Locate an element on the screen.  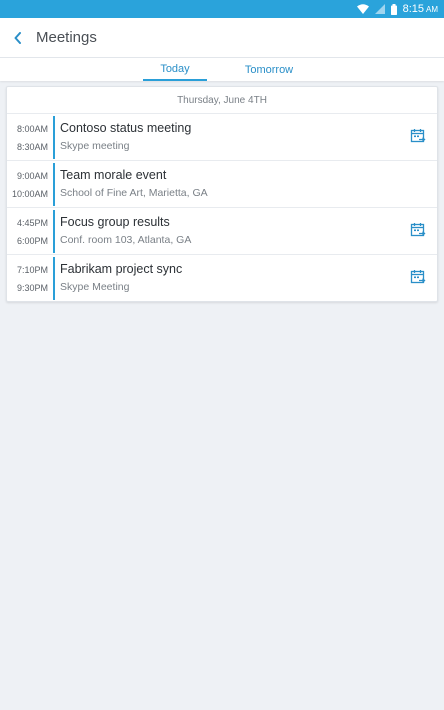
cell-signal-icon is located at coordinates (379, 9).